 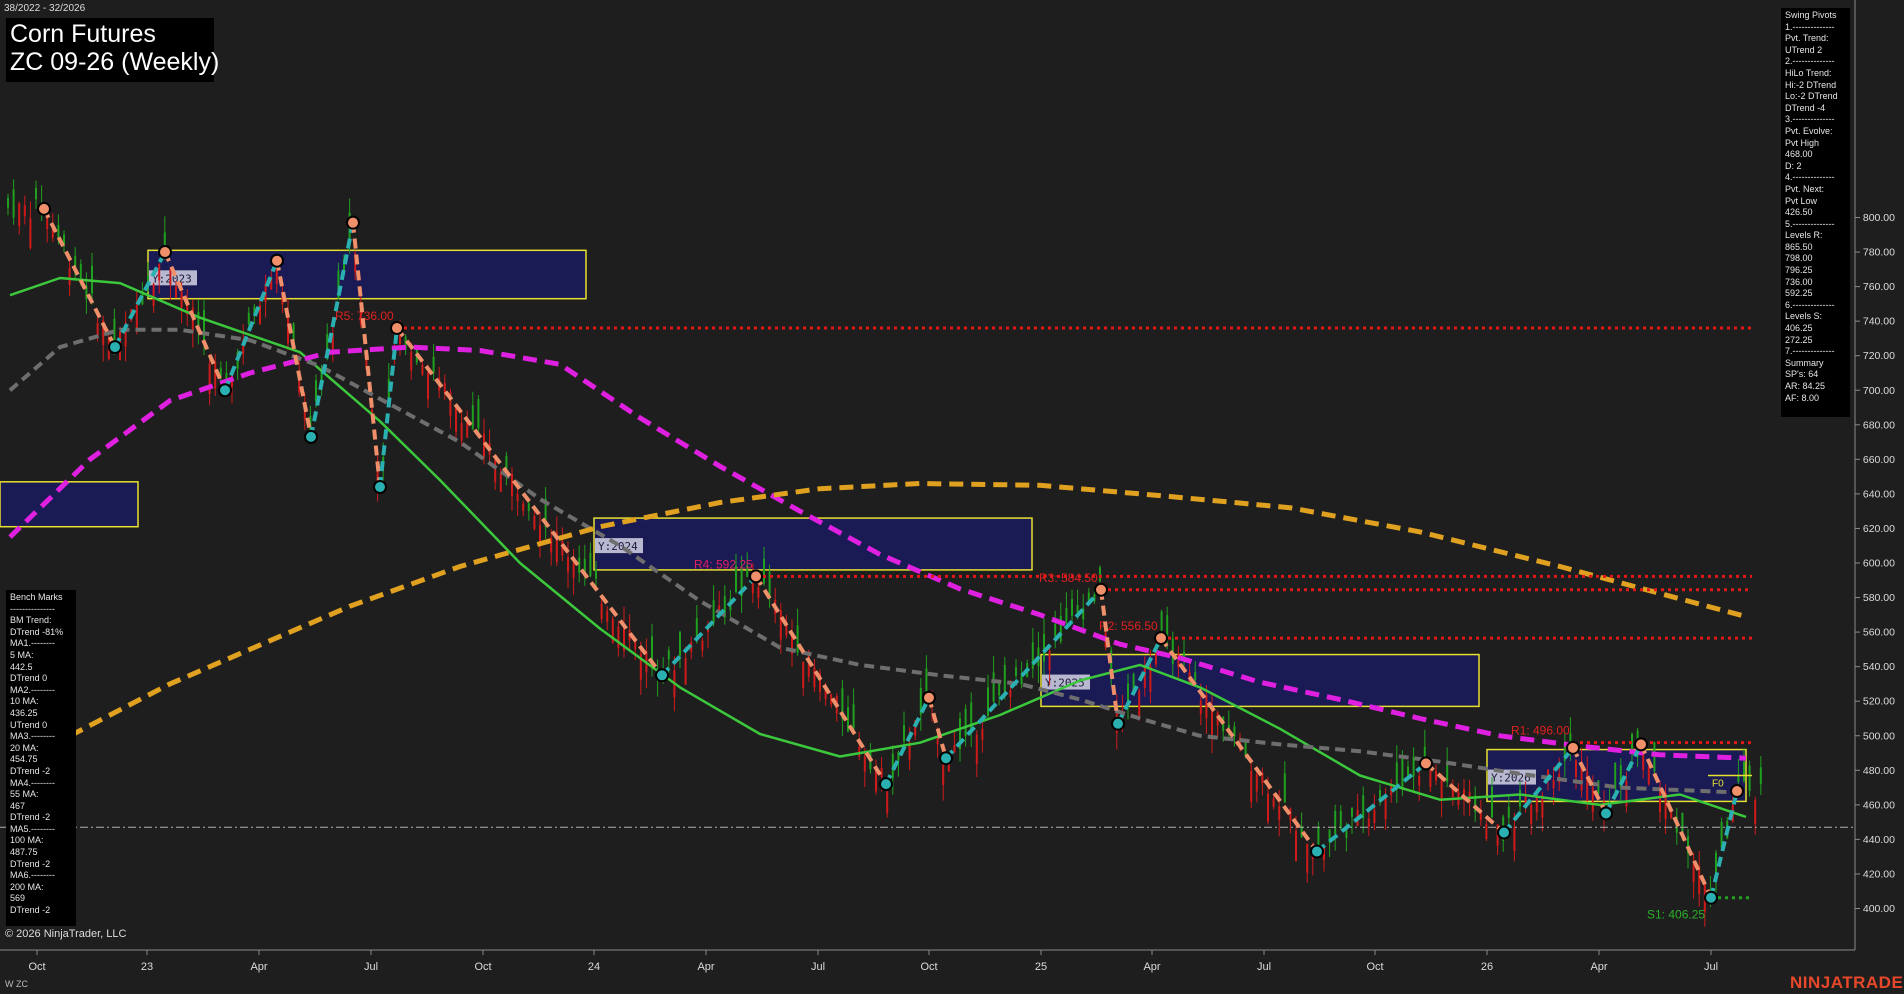 I want to click on bench_panel-line: DTrend 0, so click(x=29, y=678).